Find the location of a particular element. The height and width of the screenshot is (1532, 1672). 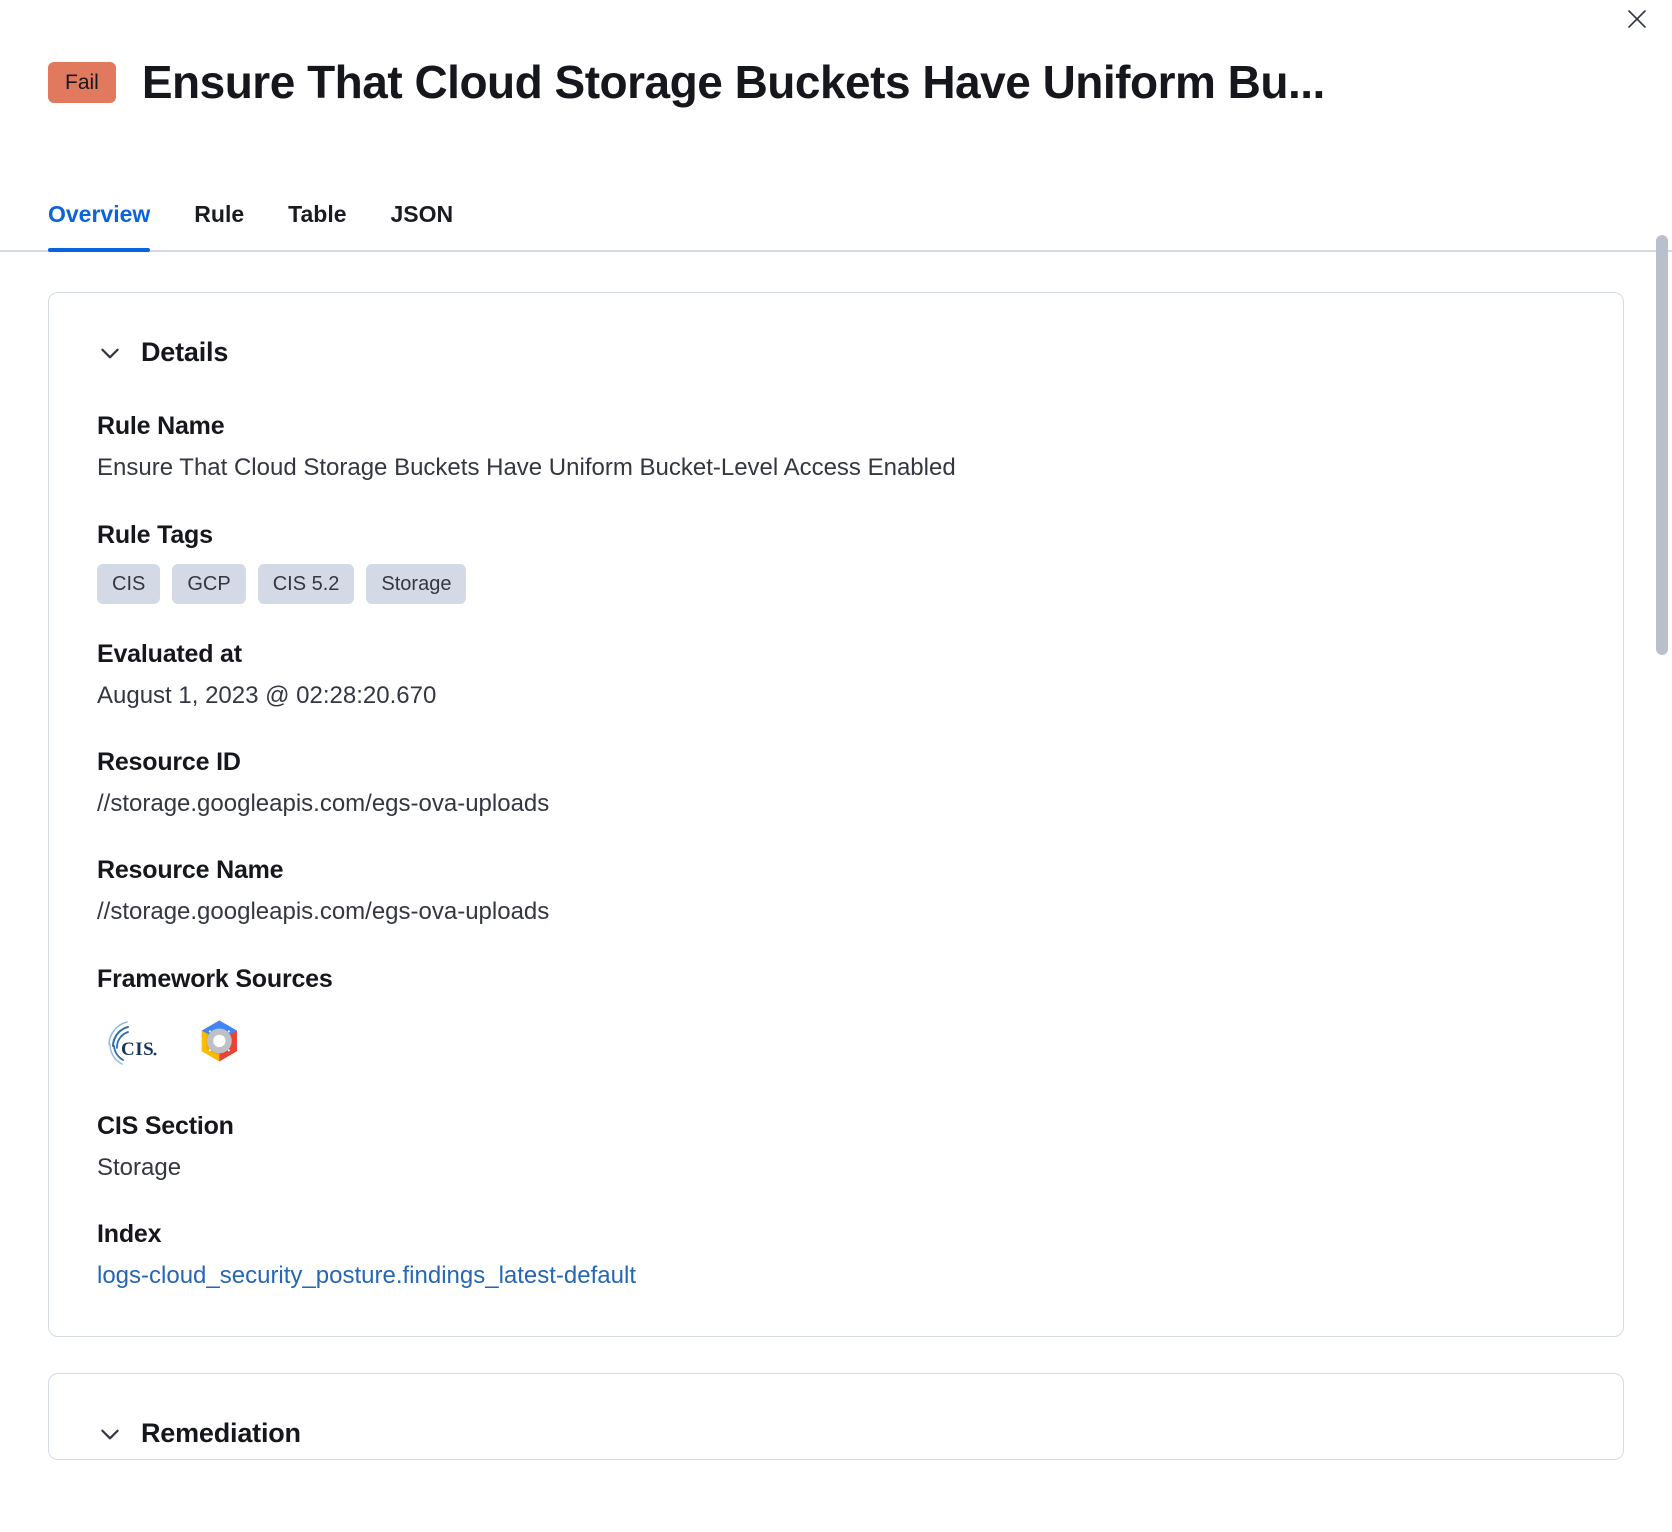

field-evaluated-at-value: August 1, 2023 @ 02:28:20.670 is located at coordinates (267, 695).